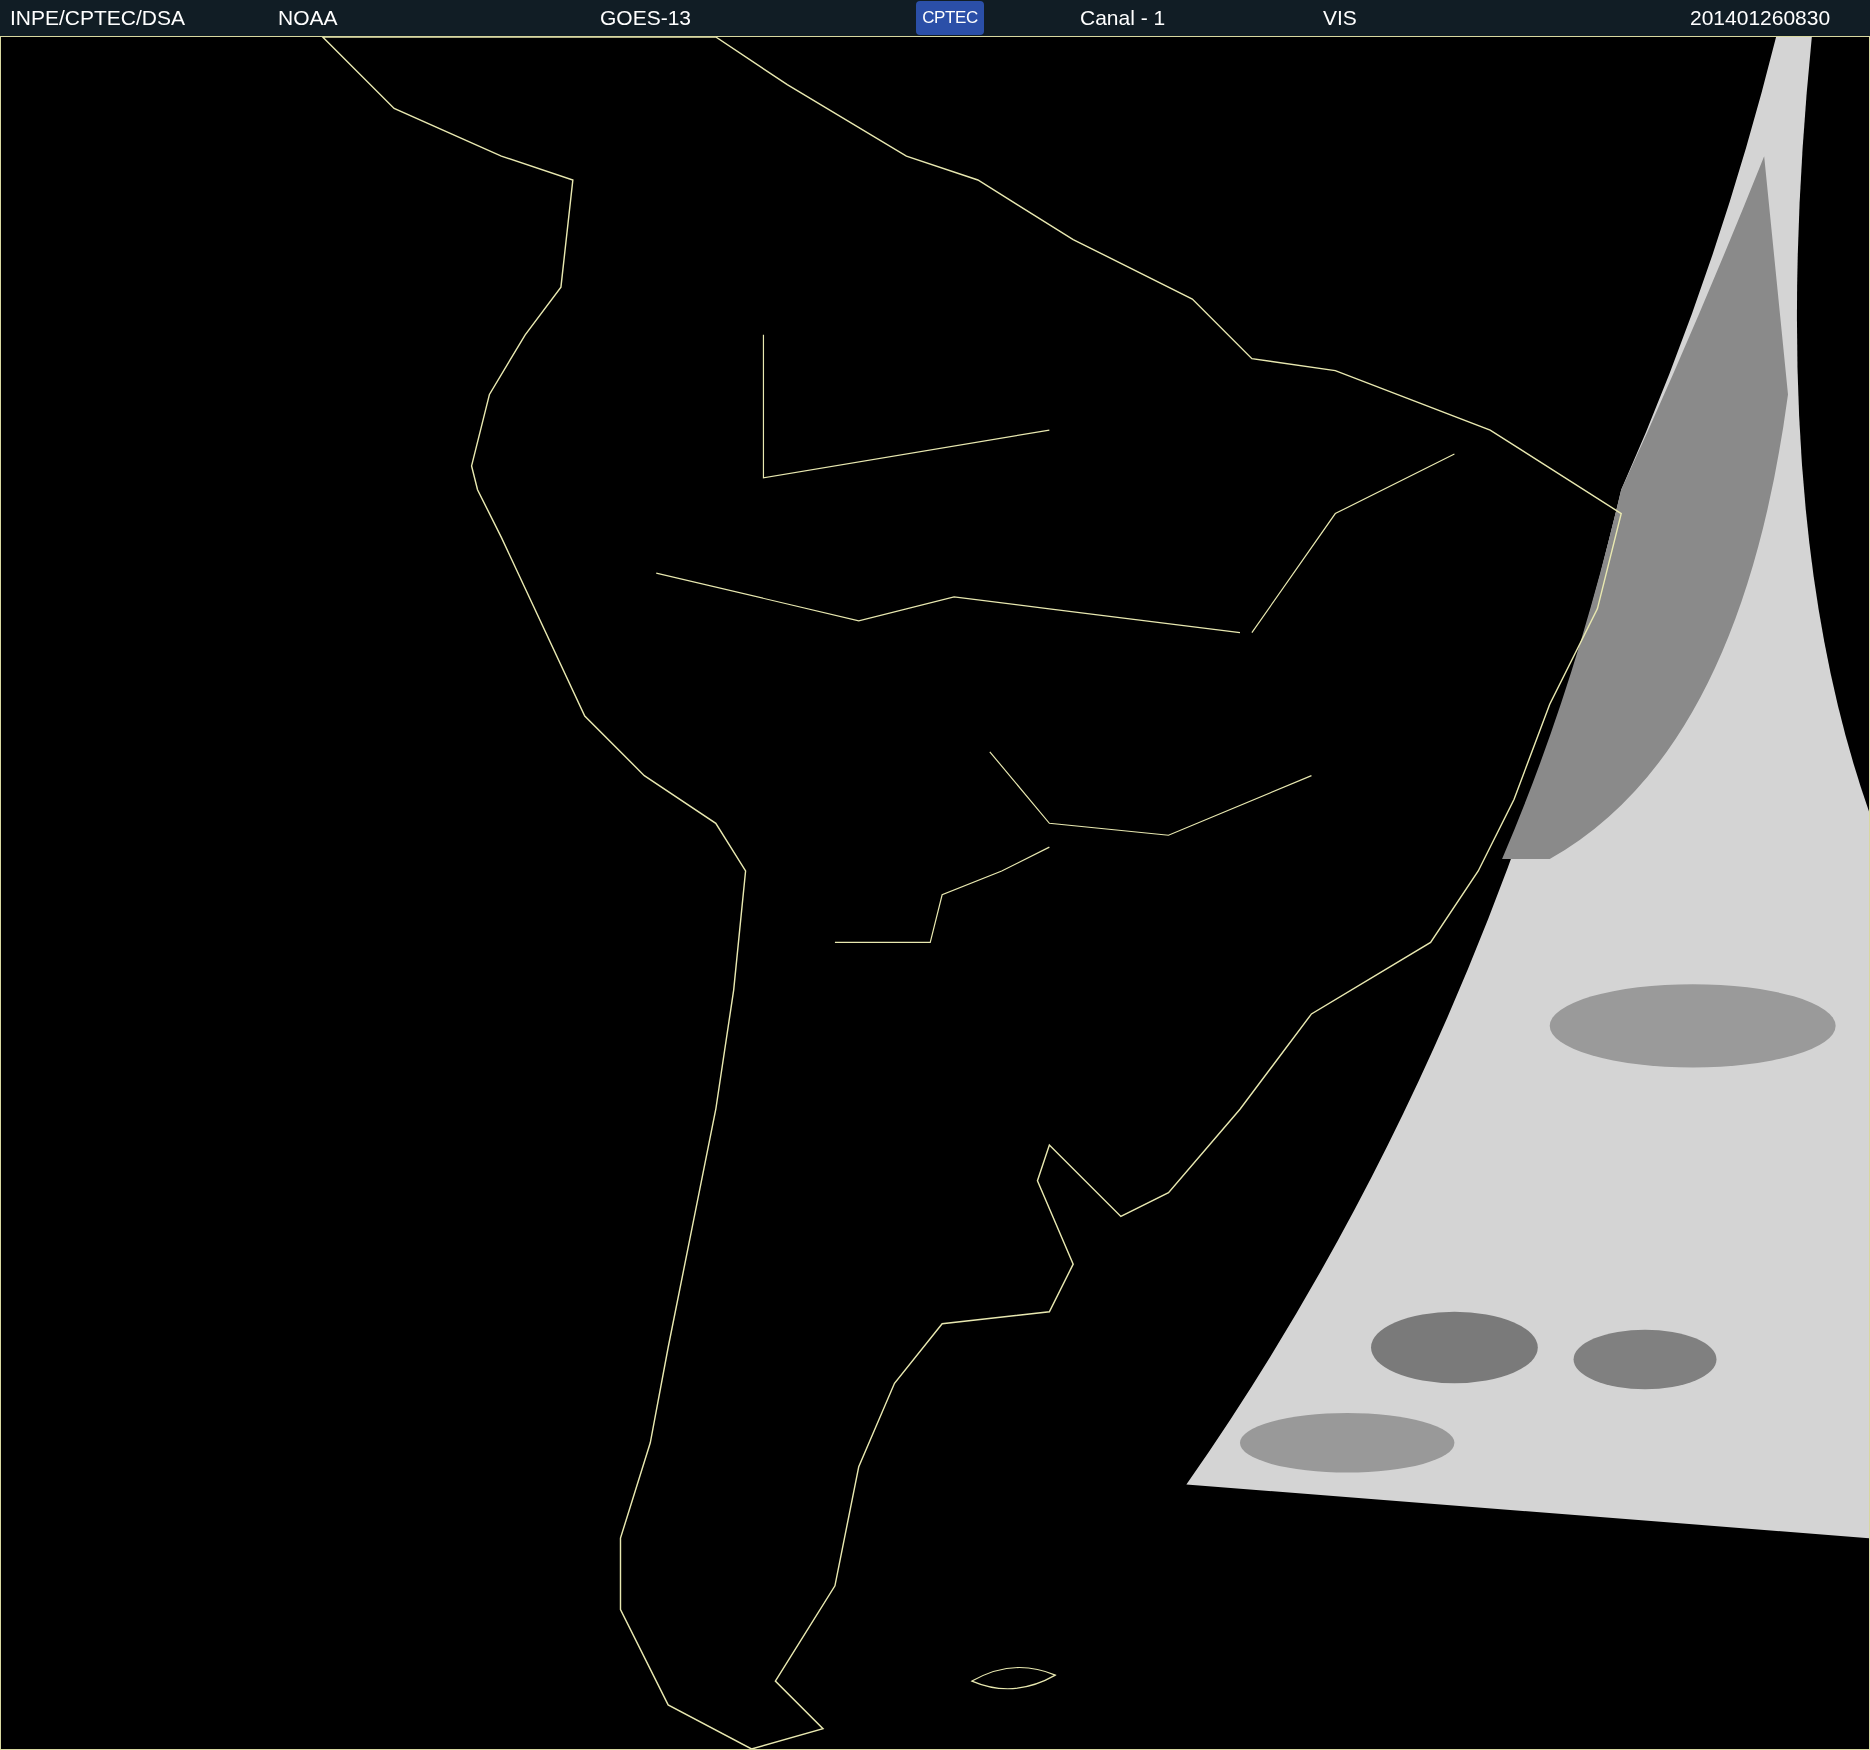 Image resolution: width=1870 pixels, height=1750 pixels. What do you see at coordinates (98, 18) in the screenshot?
I see `agency-label: INPE/CPTEC/DSA` at bounding box center [98, 18].